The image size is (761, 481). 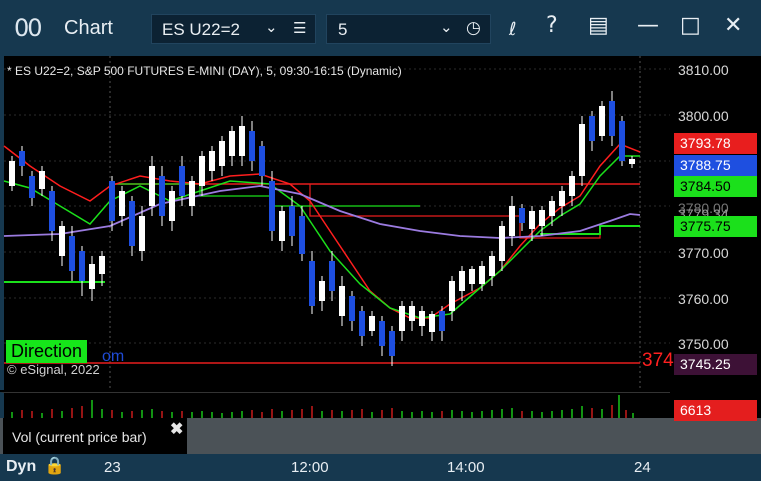 What do you see at coordinates (658, 360) in the screenshot?
I see `price-label-red: 374` at bounding box center [658, 360].